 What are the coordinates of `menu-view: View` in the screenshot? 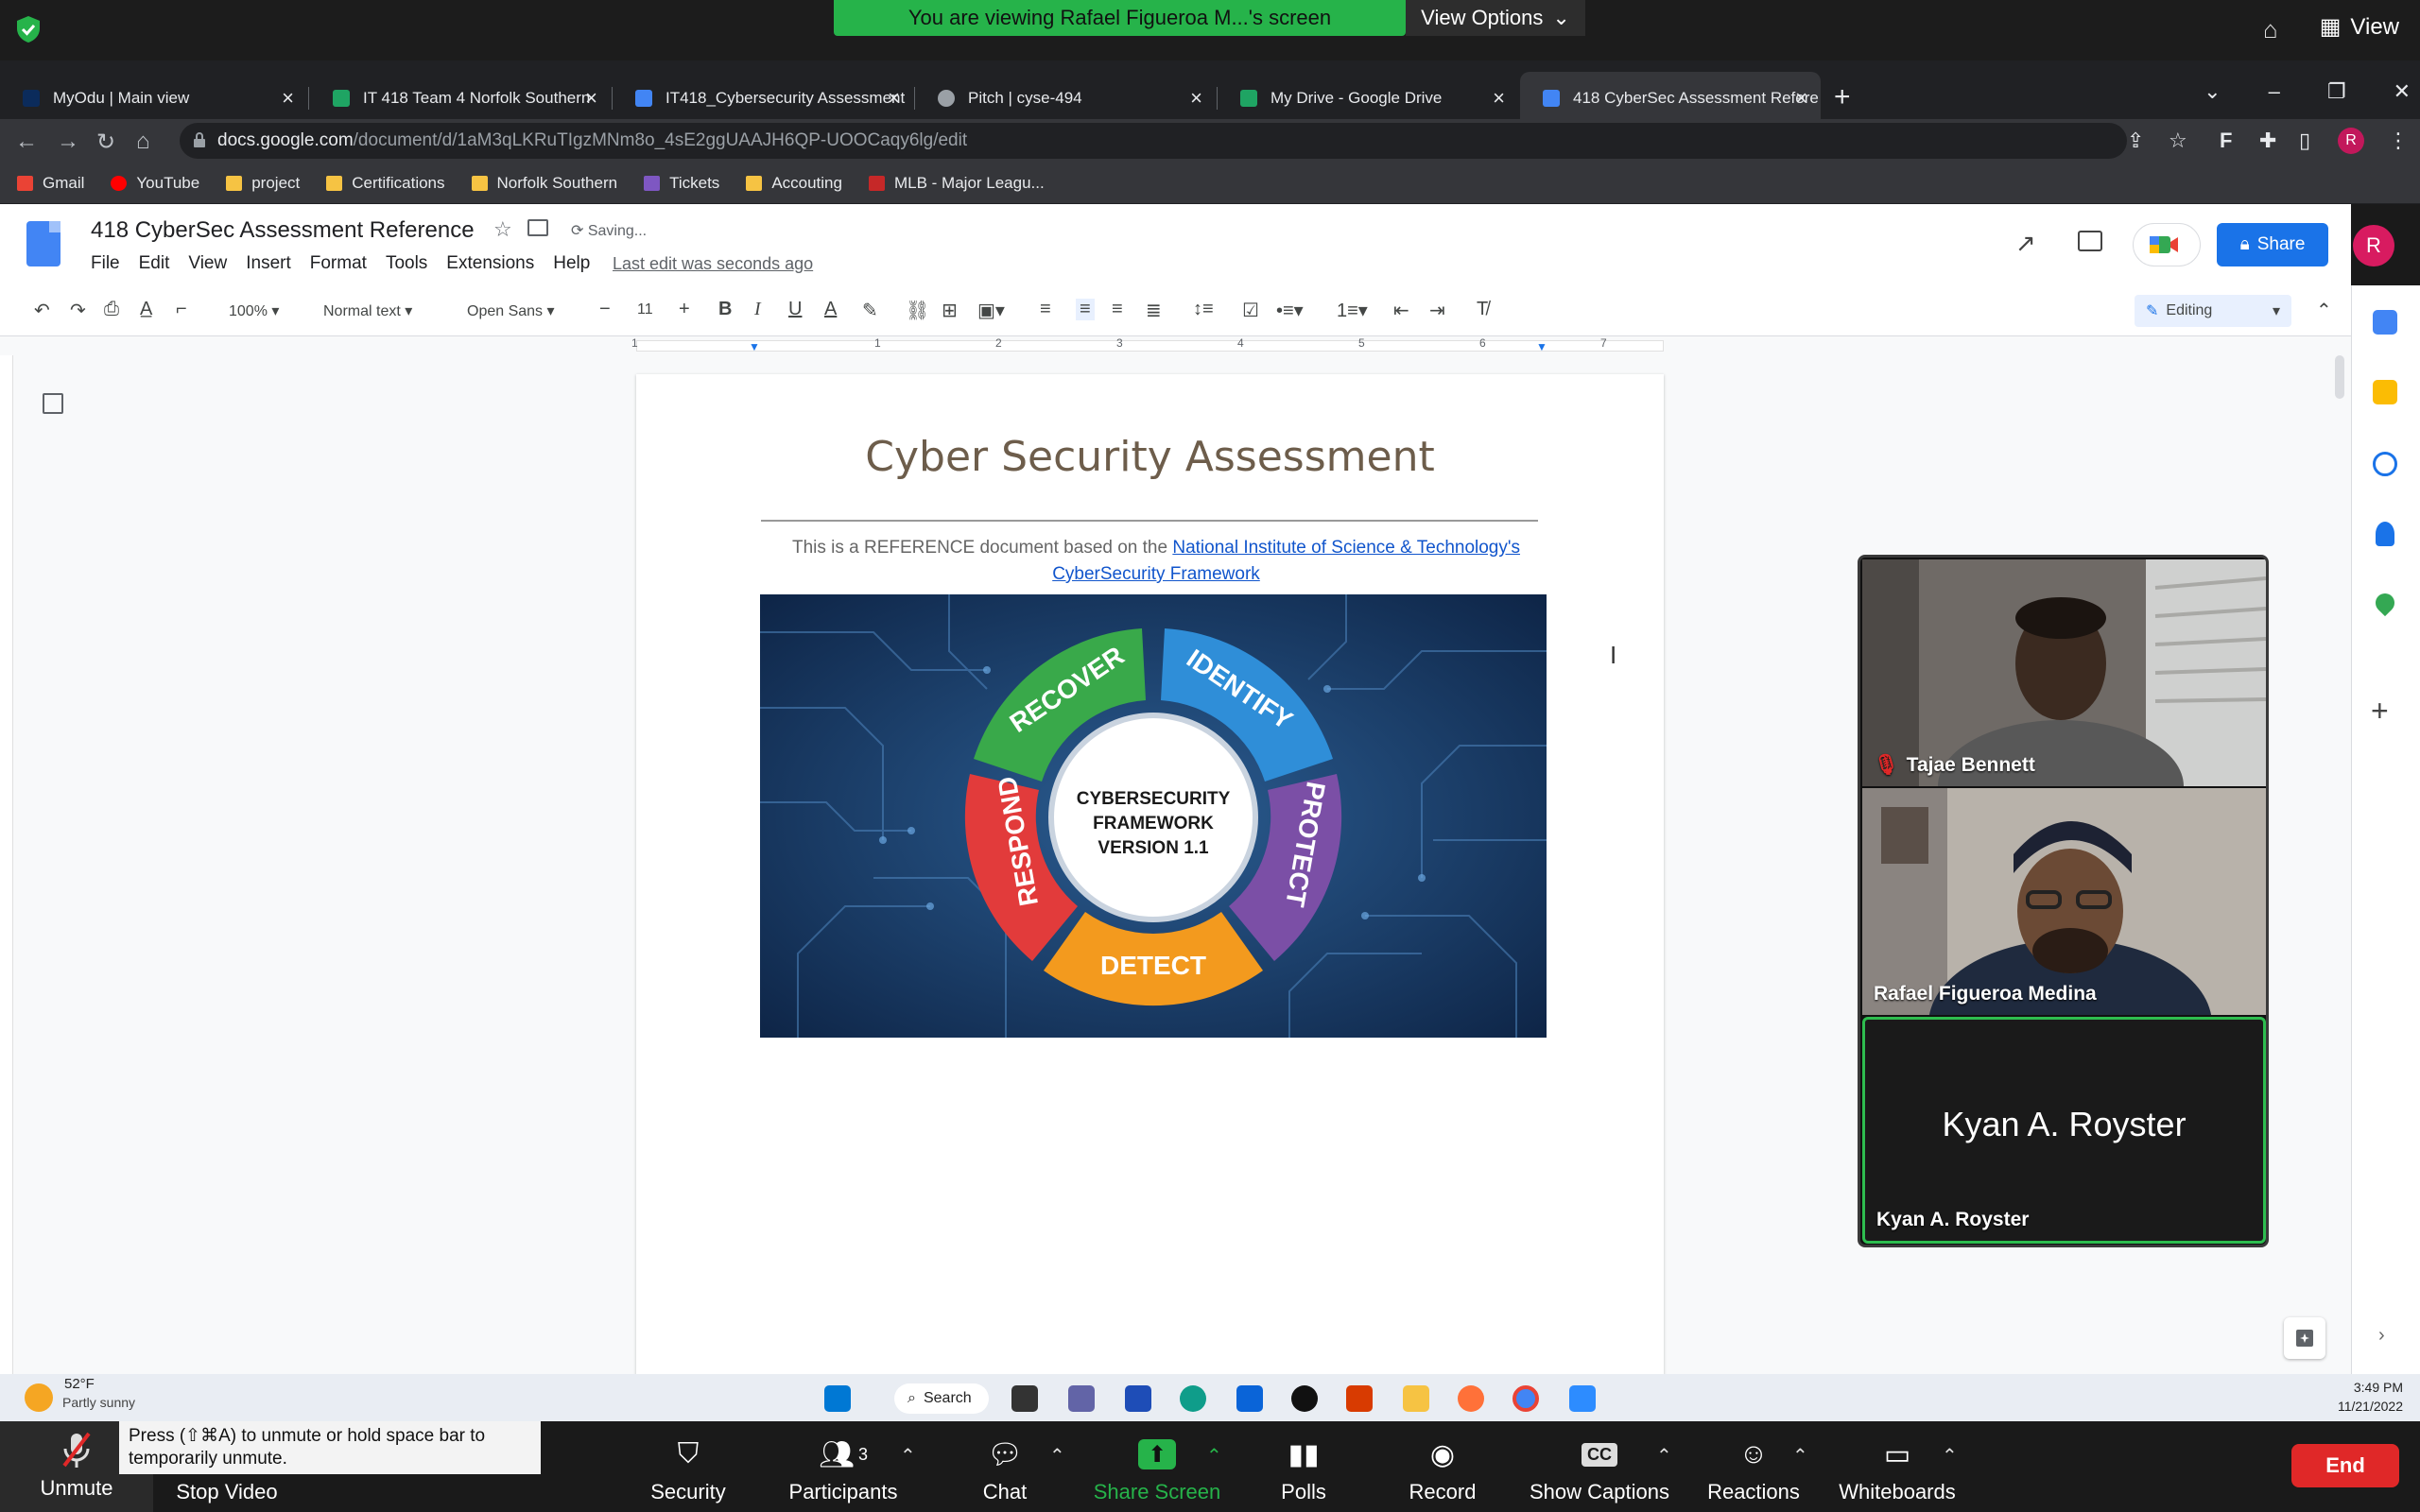 It's located at (207, 263).